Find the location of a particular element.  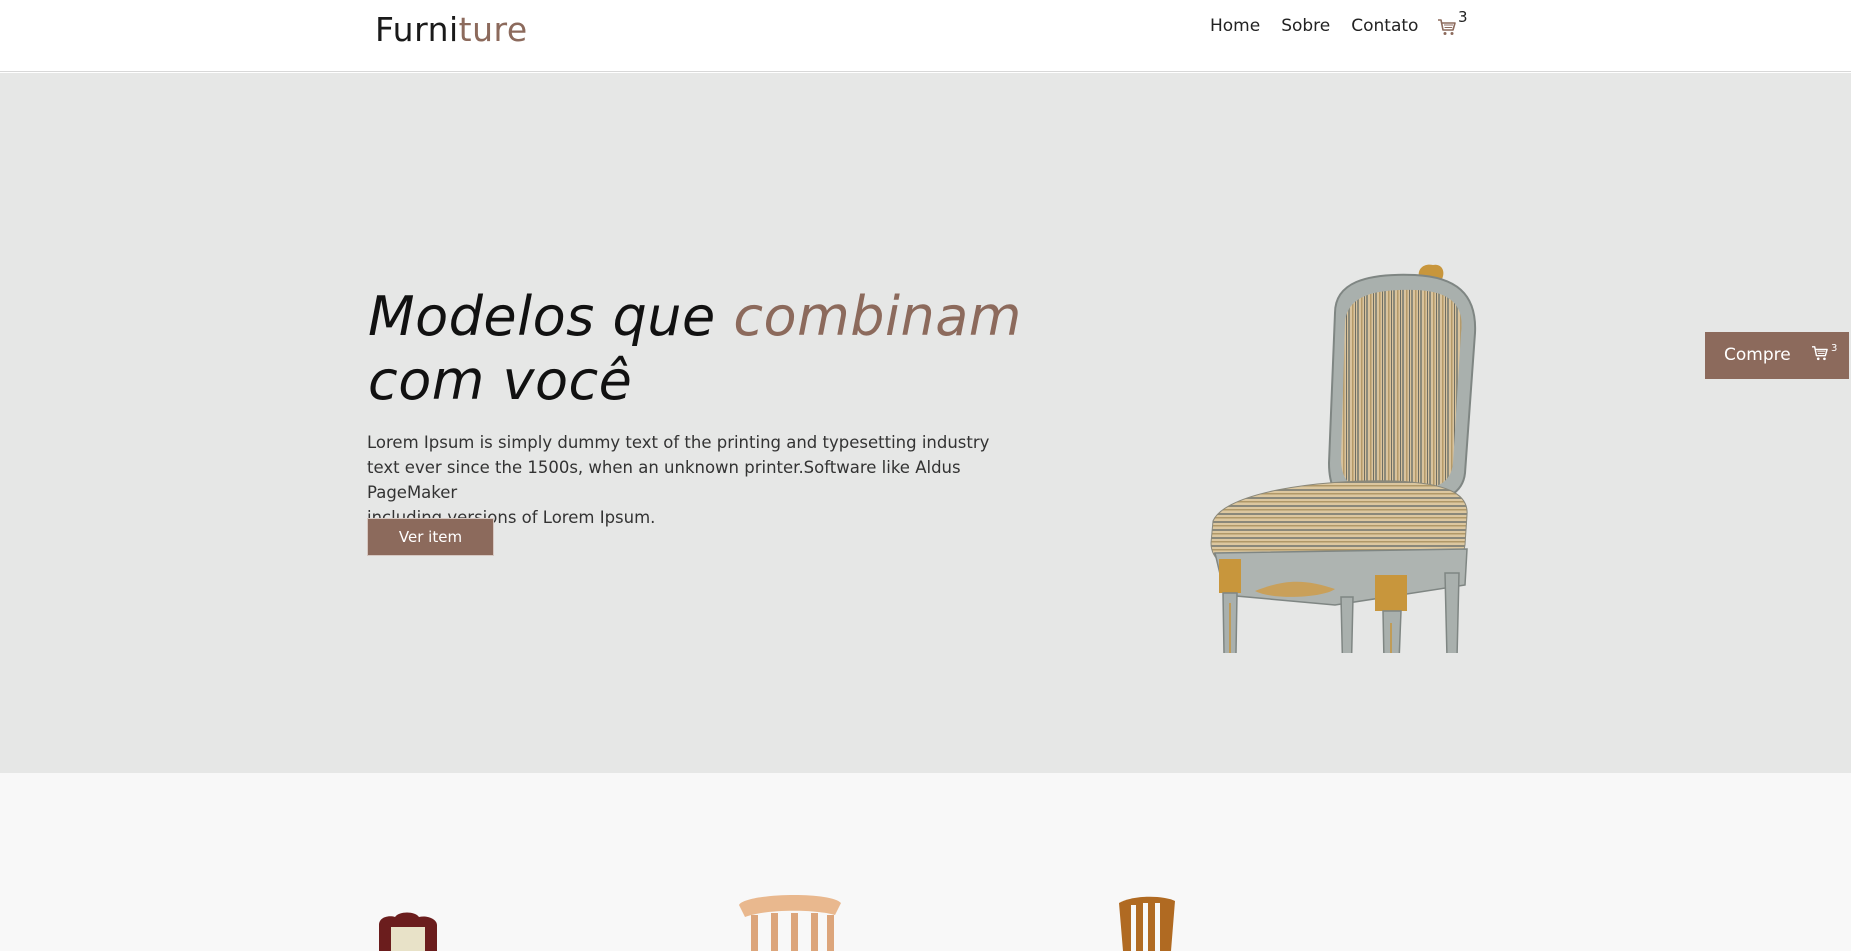

hero-title-part1: Modelos que is located at coordinates (551, 316).